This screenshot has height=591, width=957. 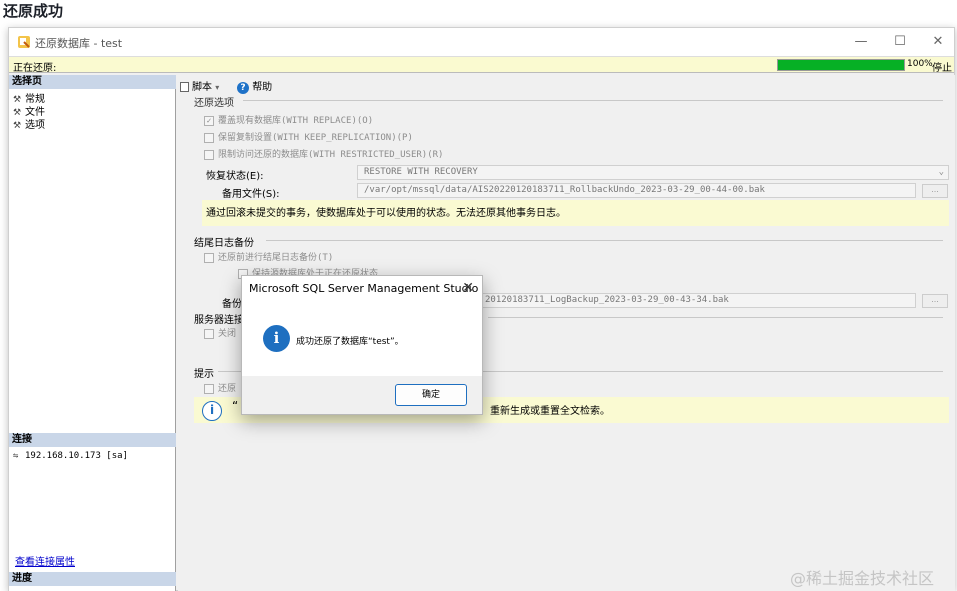 What do you see at coordinates (481, 65) in the screenshot?
I see `status-bar: 正在还原: 100% 停止` at bounding box center [481, 65].